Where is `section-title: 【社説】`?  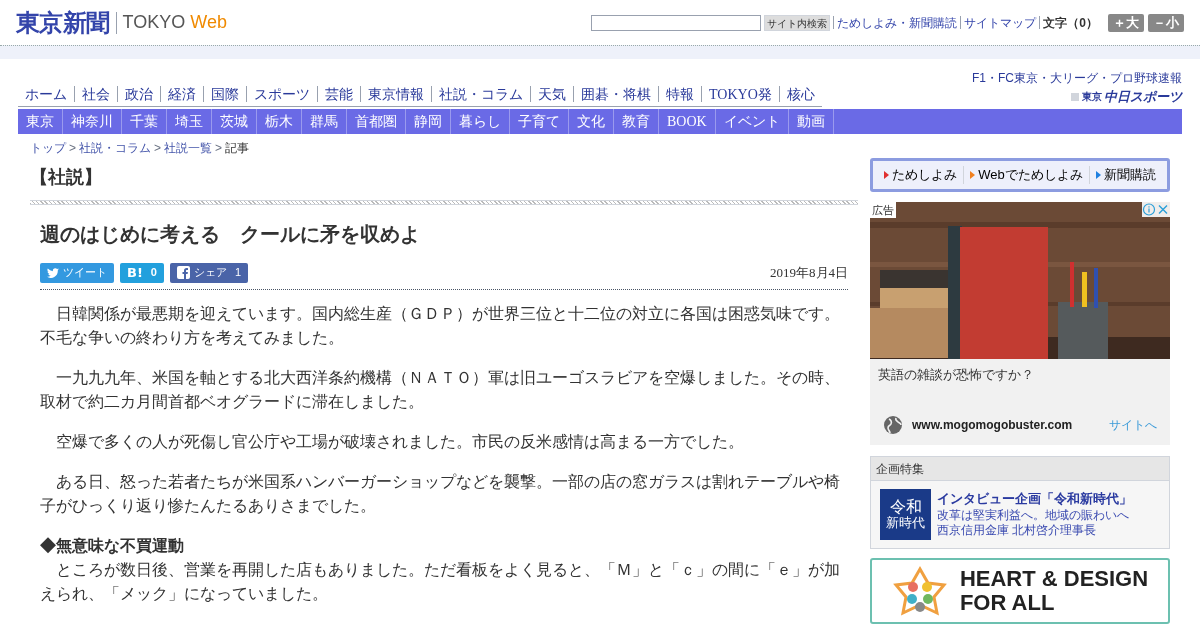
section-title: 【社説】 is located at coordinates (66, 176).